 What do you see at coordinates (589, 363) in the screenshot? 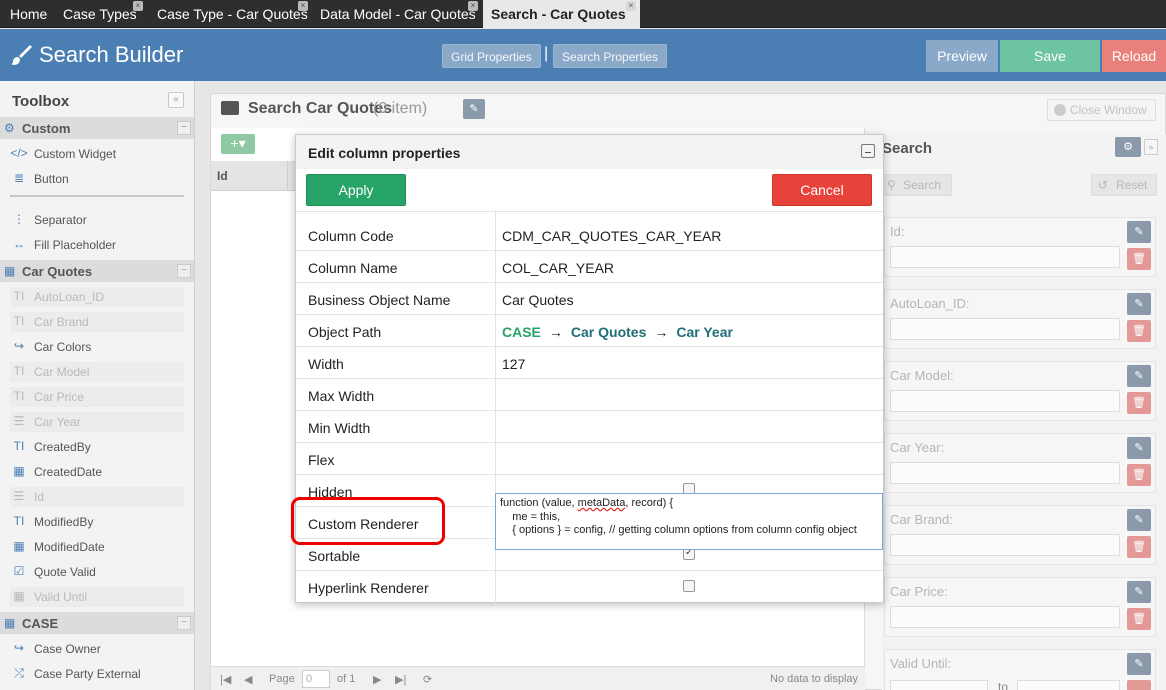
I see `prop-row-width: Width 127` at bounding box center [589, 363].